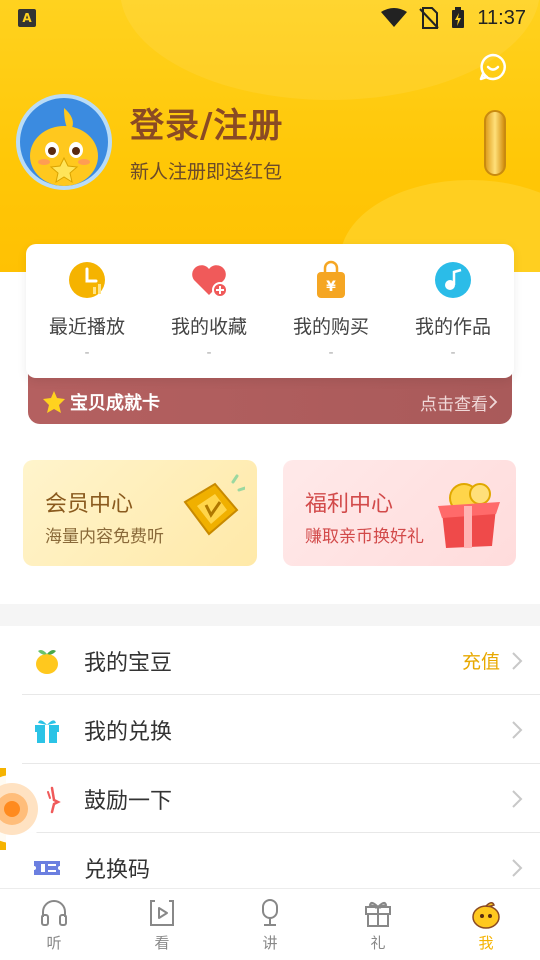 This screenshot has width=540, height=960. Describe the element at coordinates (454, 402) in the screenshot. I see `achievement-view-link: 点击查看` at that location.